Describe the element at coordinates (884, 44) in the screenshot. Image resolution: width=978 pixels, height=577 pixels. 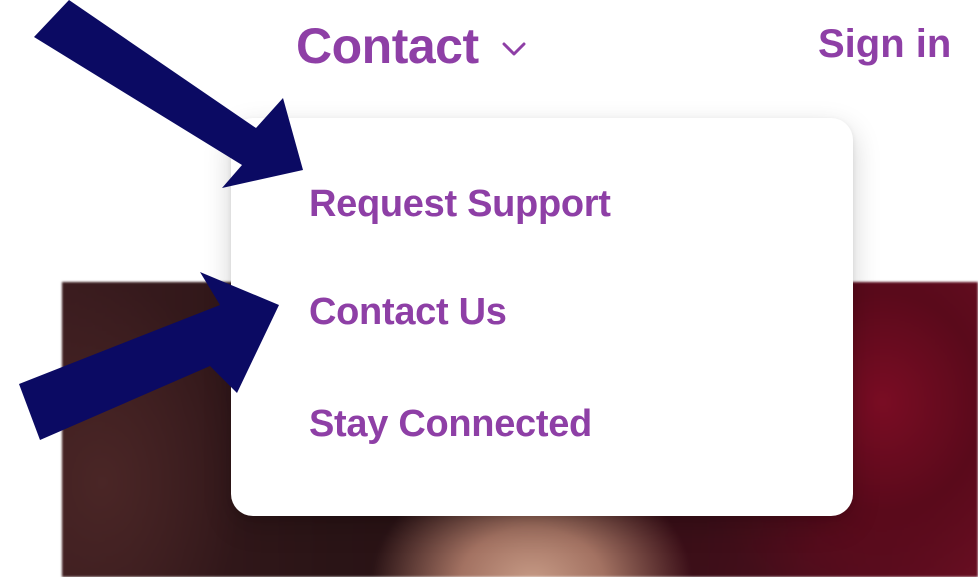
I see `sign-in-link: Sign in` at that location.